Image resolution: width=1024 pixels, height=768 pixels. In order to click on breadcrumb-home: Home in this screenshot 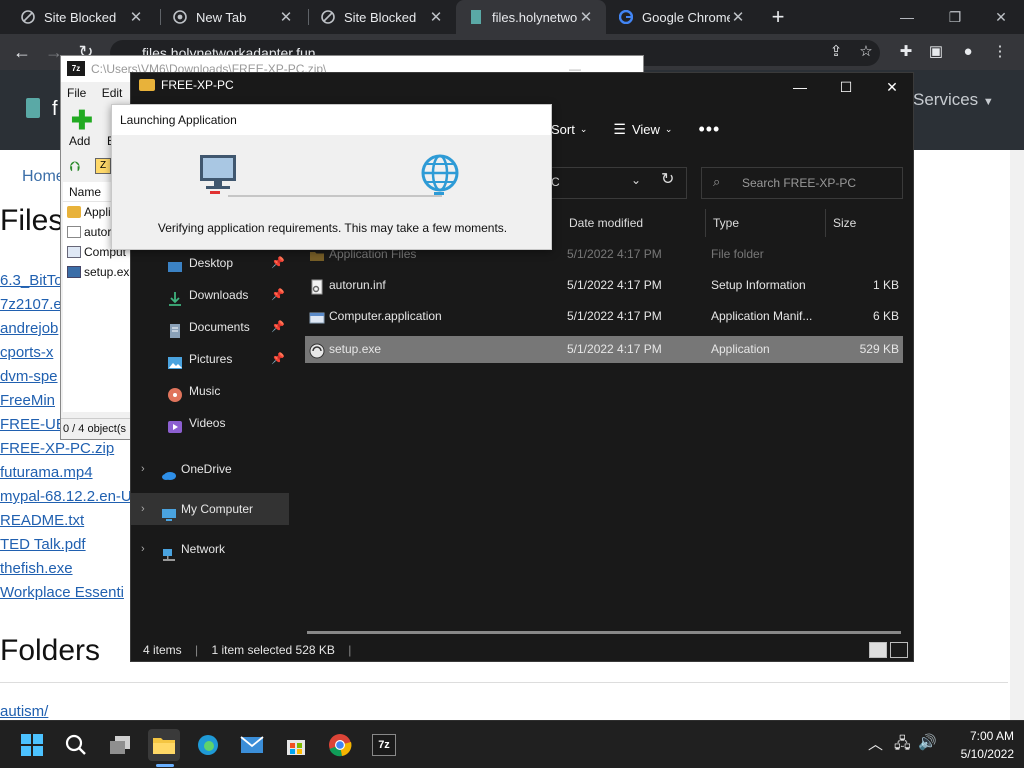, I will do `click(43, 177)`.